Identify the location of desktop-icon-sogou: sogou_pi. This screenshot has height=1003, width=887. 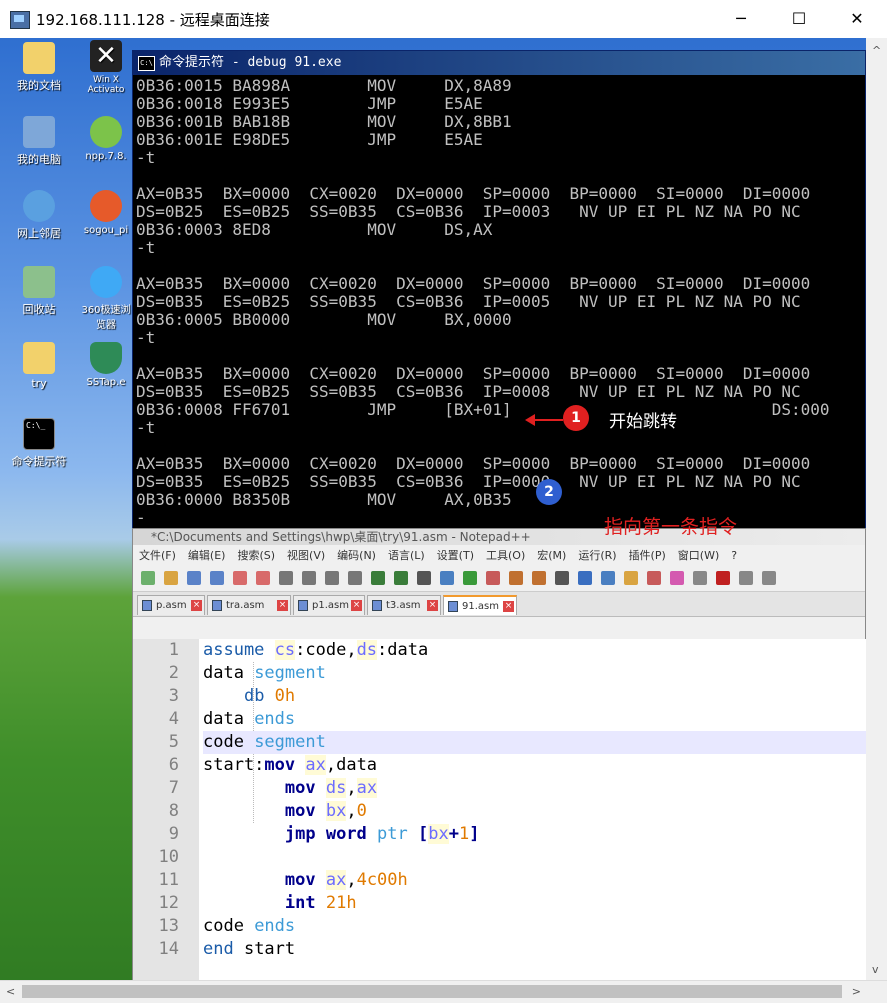
(106, 213).